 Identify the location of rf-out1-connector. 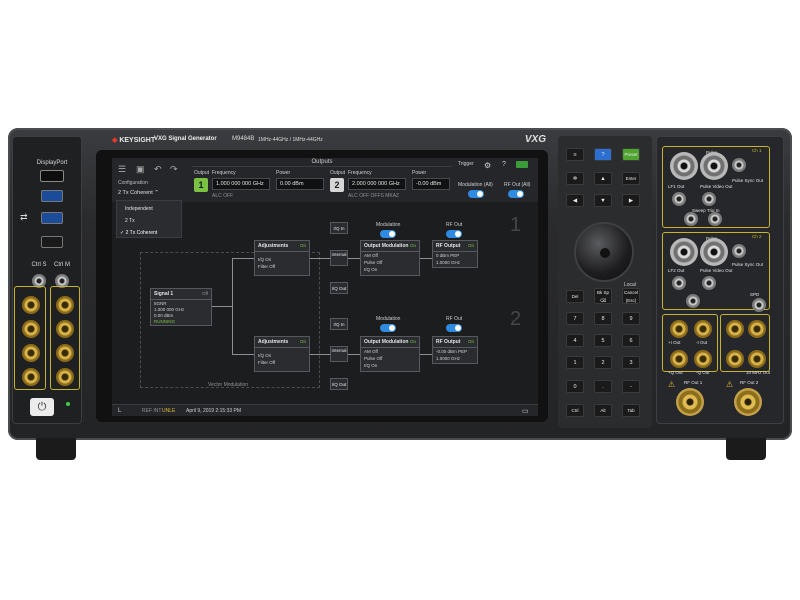
(690, 402).